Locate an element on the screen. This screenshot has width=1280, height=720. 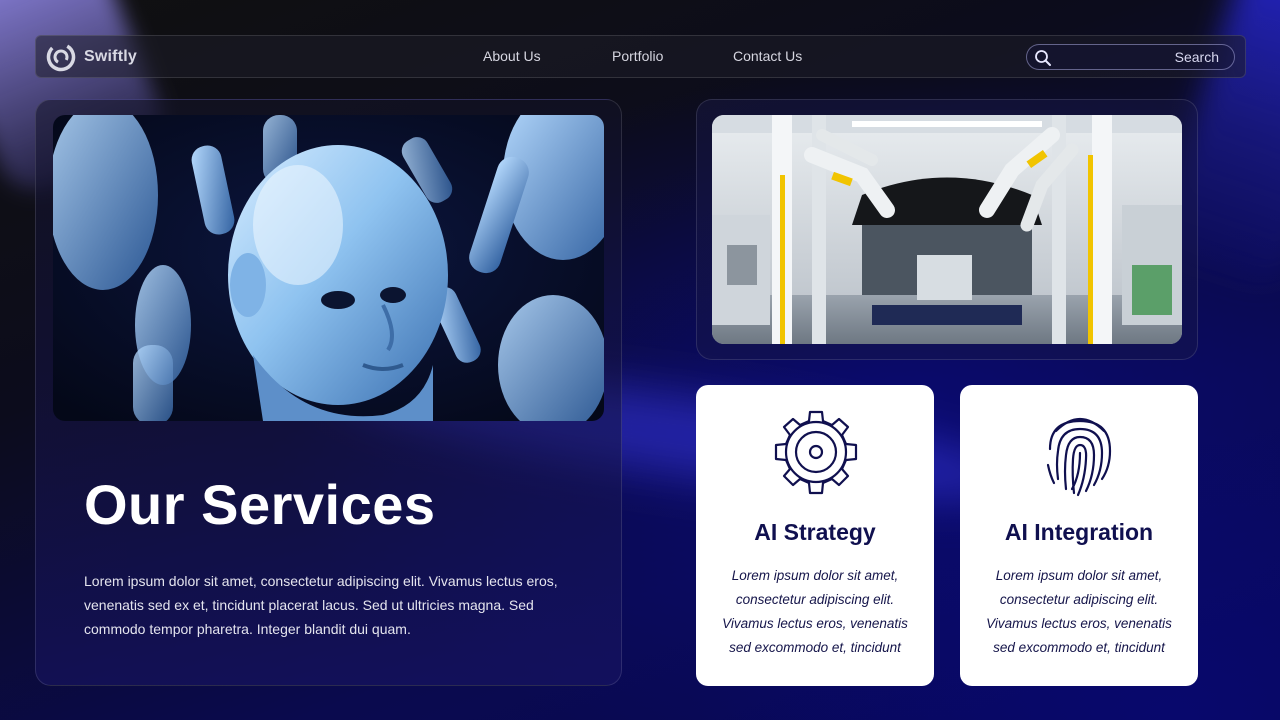
swiftly-logo-icon is located at coordinates (61, 57).